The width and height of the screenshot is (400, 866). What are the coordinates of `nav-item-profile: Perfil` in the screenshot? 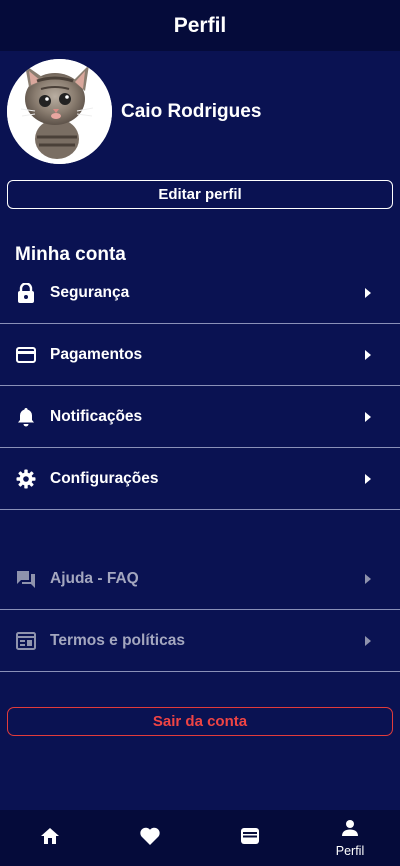 It's located at (350, 838).